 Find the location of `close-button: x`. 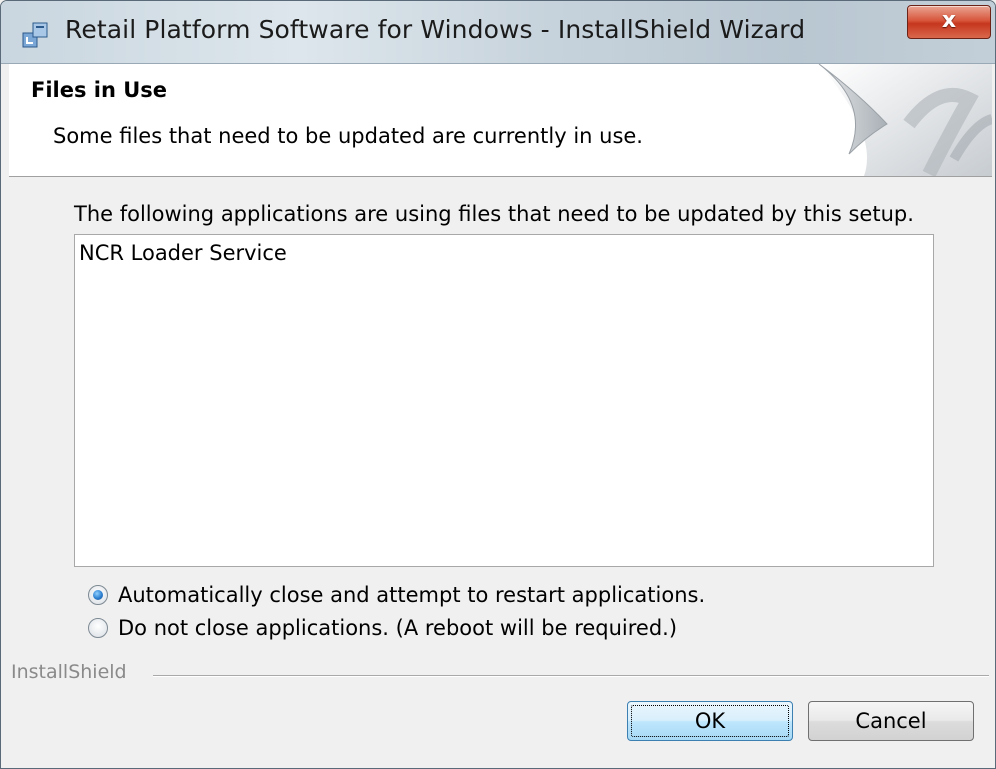

close-button: x is located at coordinates (949, 22).